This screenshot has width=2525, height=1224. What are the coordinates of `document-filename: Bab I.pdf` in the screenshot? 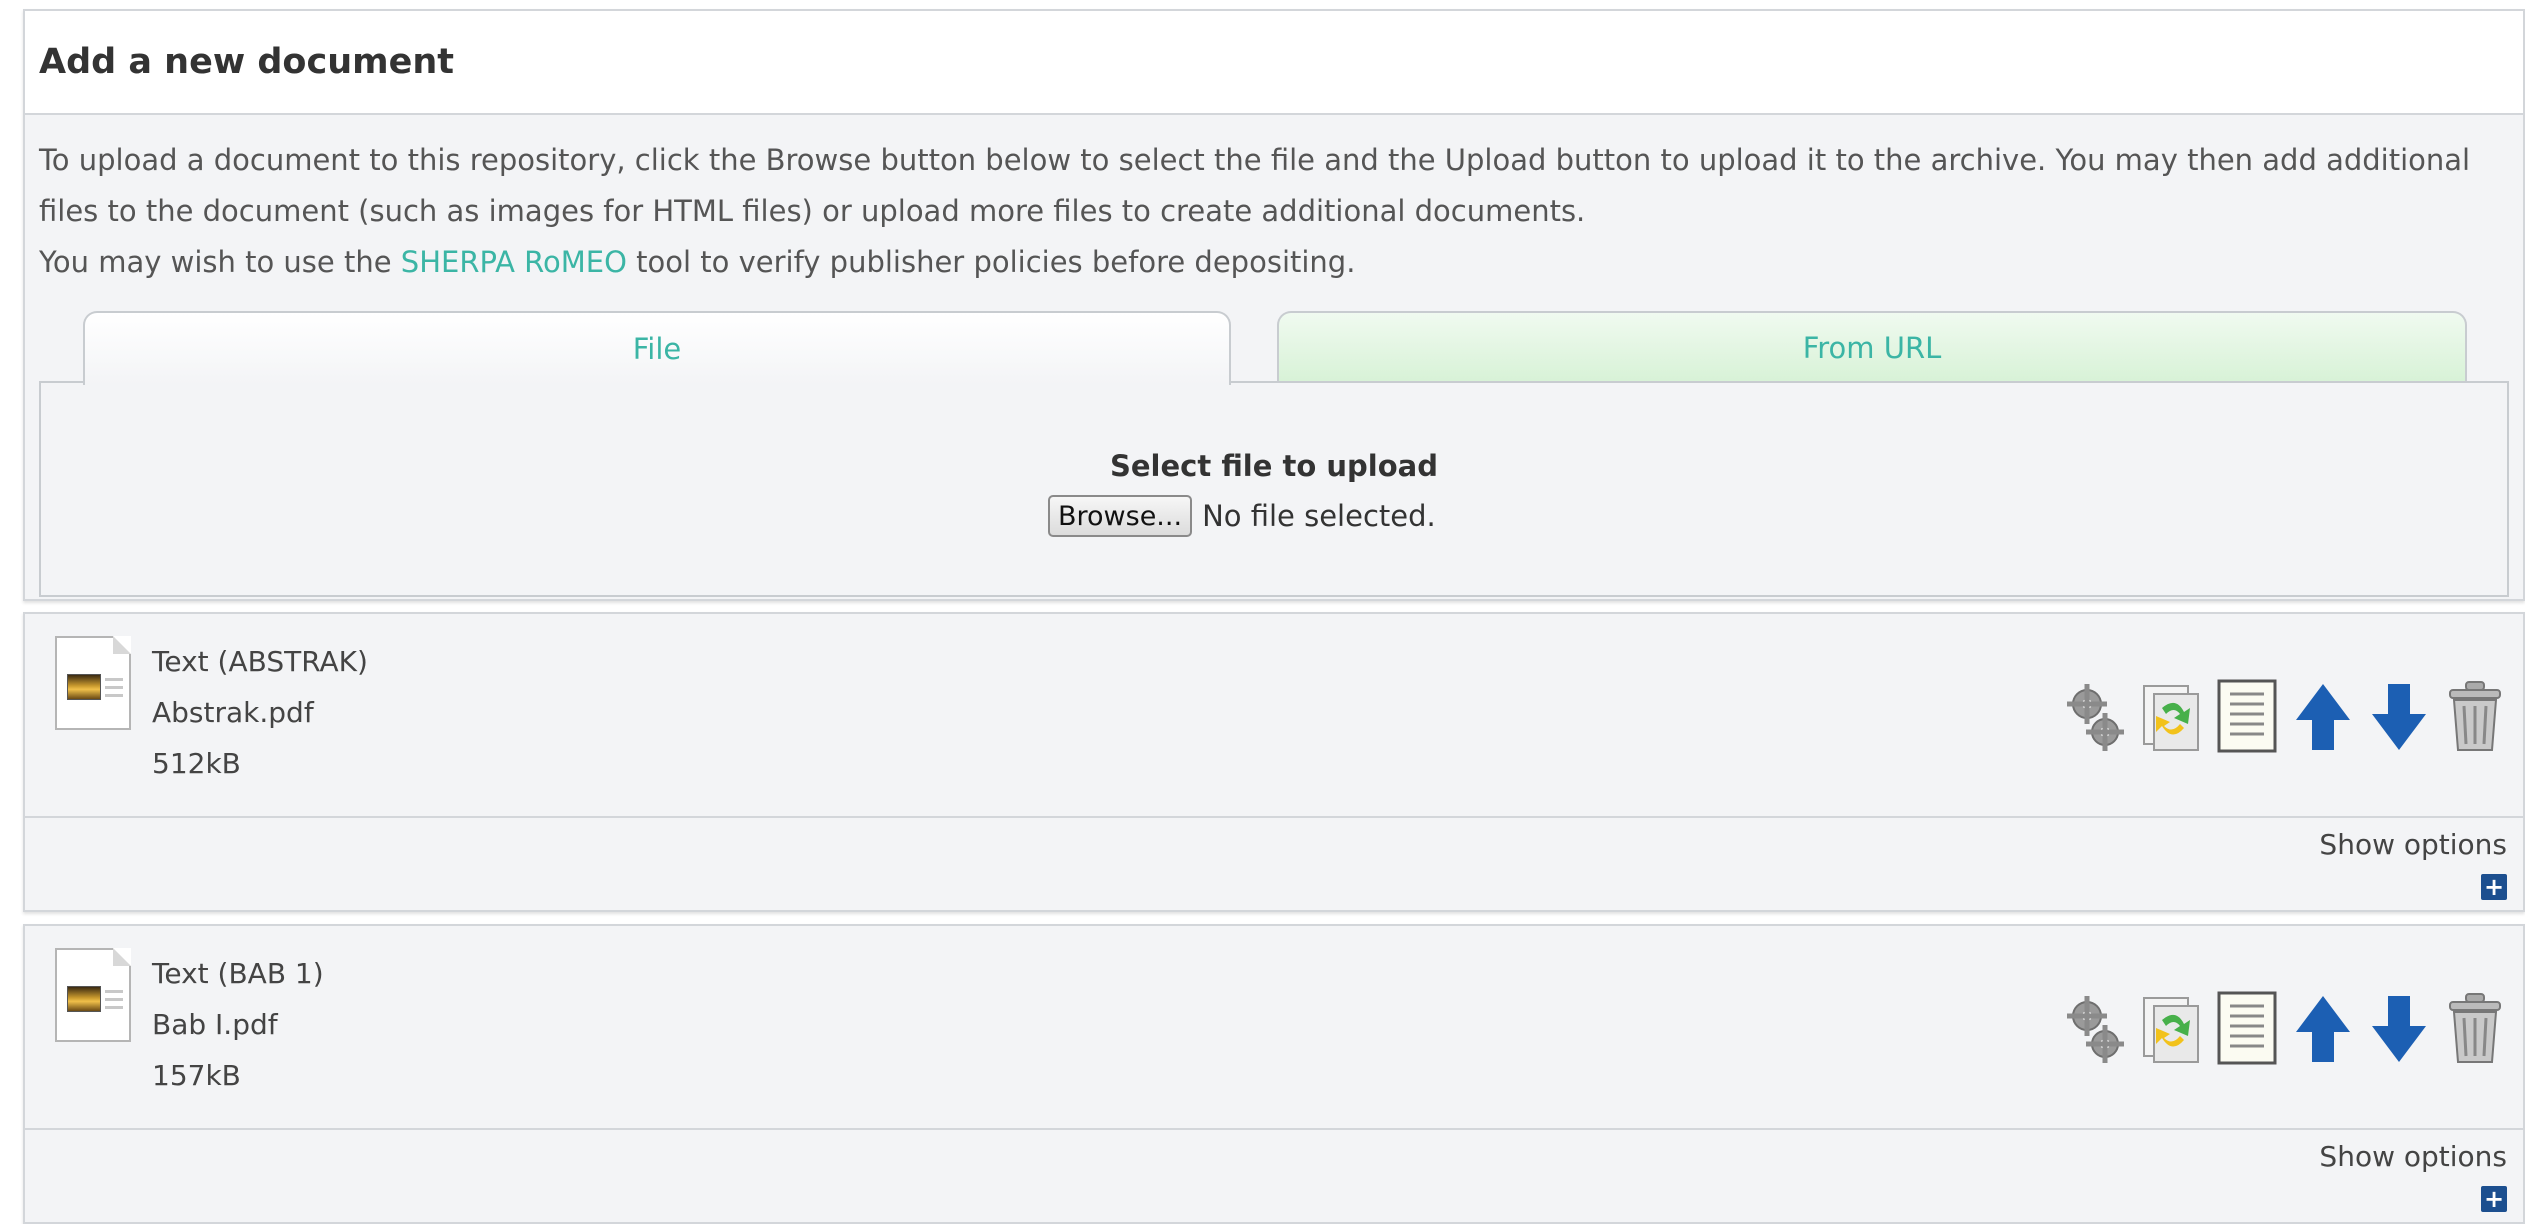 It's located at (215, 1024).